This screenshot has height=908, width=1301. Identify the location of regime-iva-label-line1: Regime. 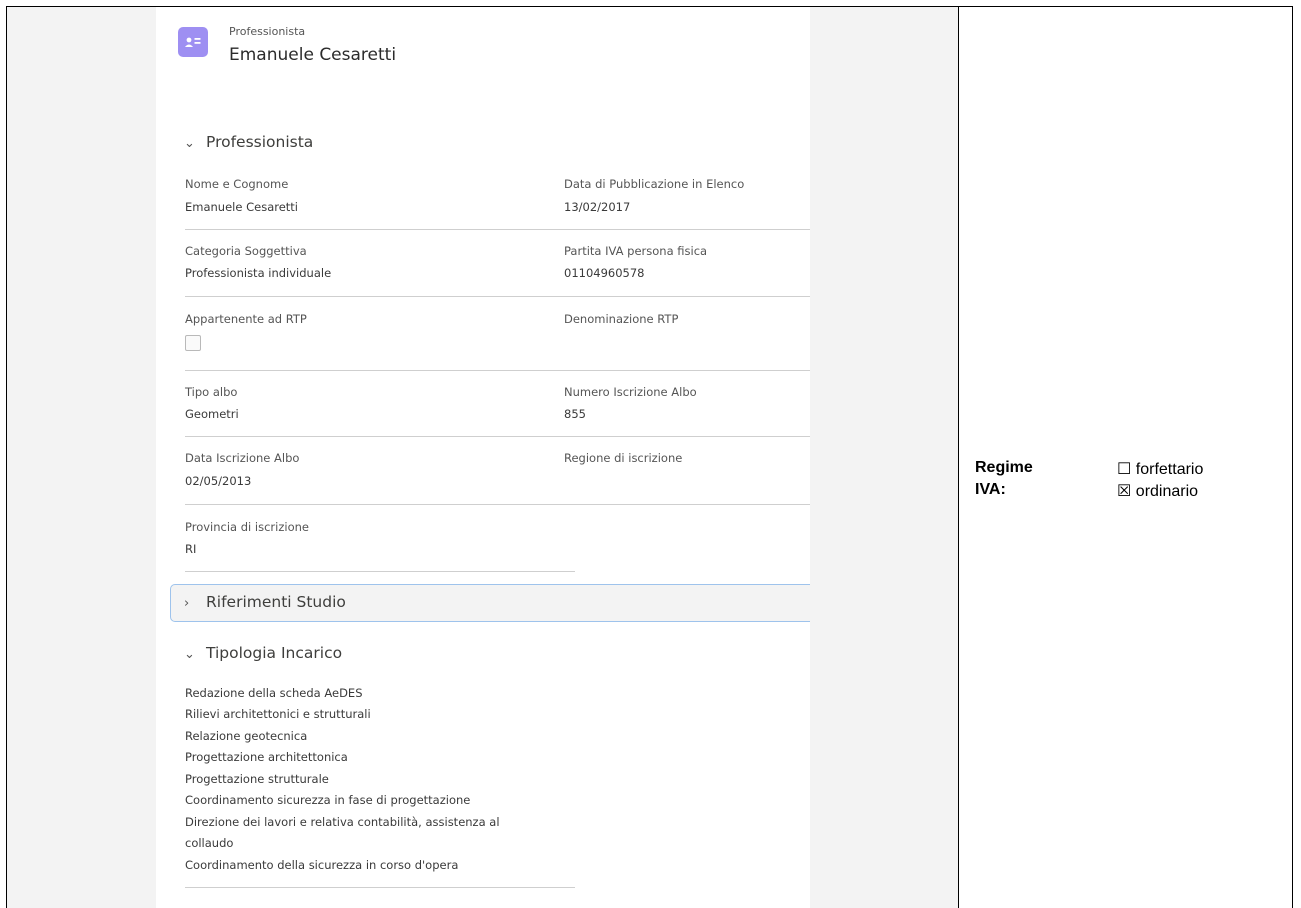
(1004, 467).